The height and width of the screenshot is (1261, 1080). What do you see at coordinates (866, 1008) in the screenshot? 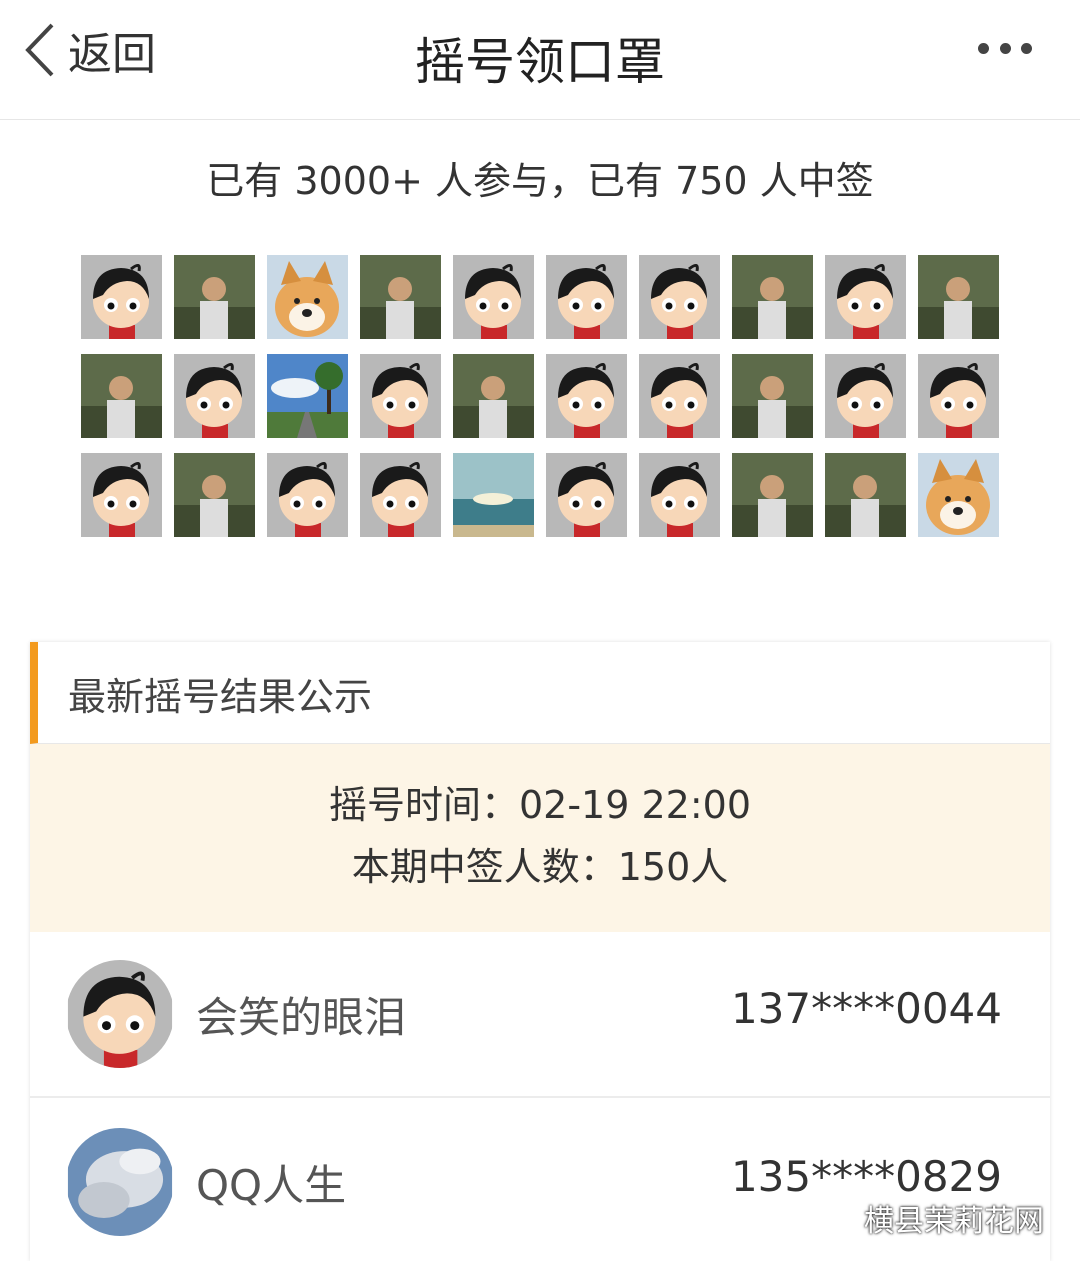
I see `winner-phone: 137****0044` at bounding box center [866, 1008].